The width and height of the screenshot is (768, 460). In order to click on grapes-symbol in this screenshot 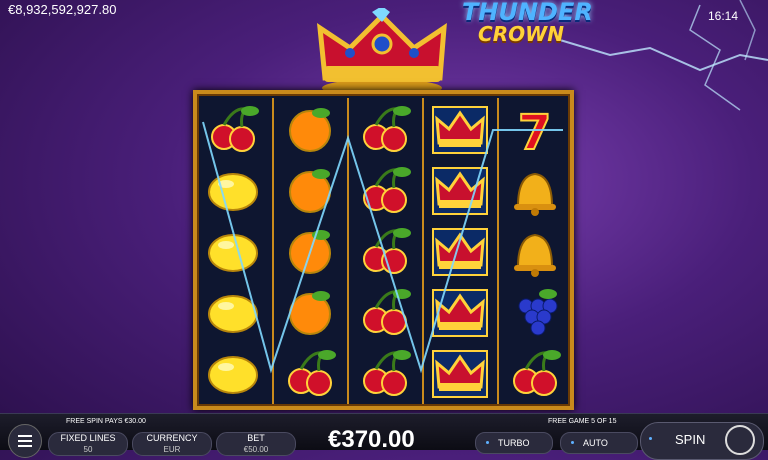, I will do `click(535, 311)`.